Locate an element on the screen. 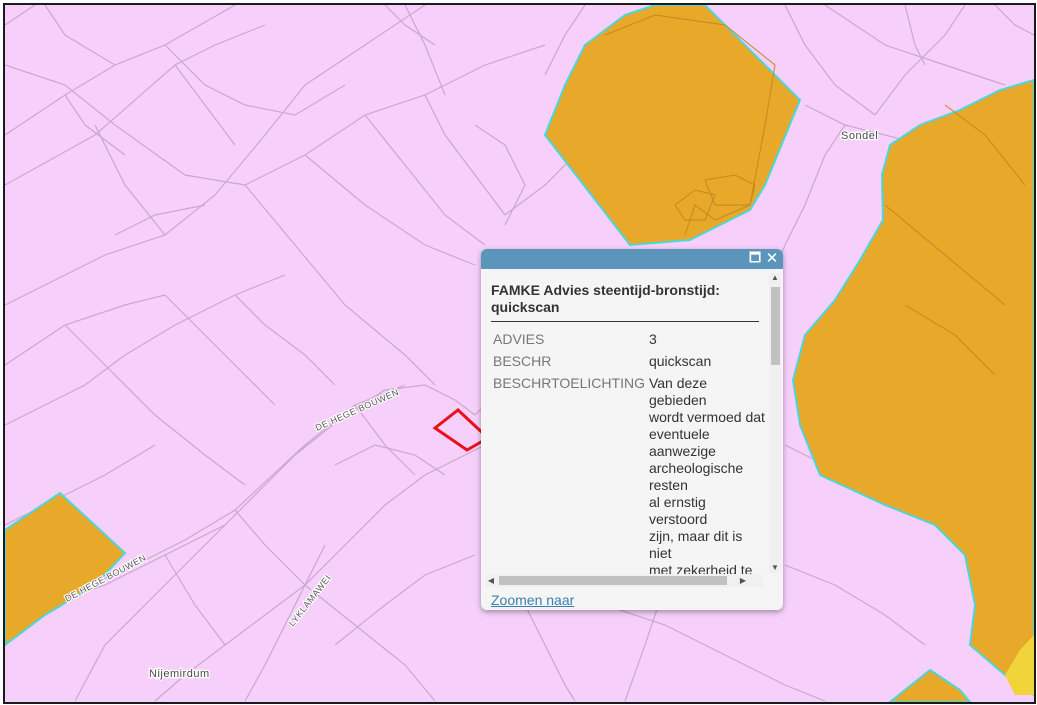 This screenshot has height=705, width=1037. attribute-value: 3 is located at coordinates (652, 339).